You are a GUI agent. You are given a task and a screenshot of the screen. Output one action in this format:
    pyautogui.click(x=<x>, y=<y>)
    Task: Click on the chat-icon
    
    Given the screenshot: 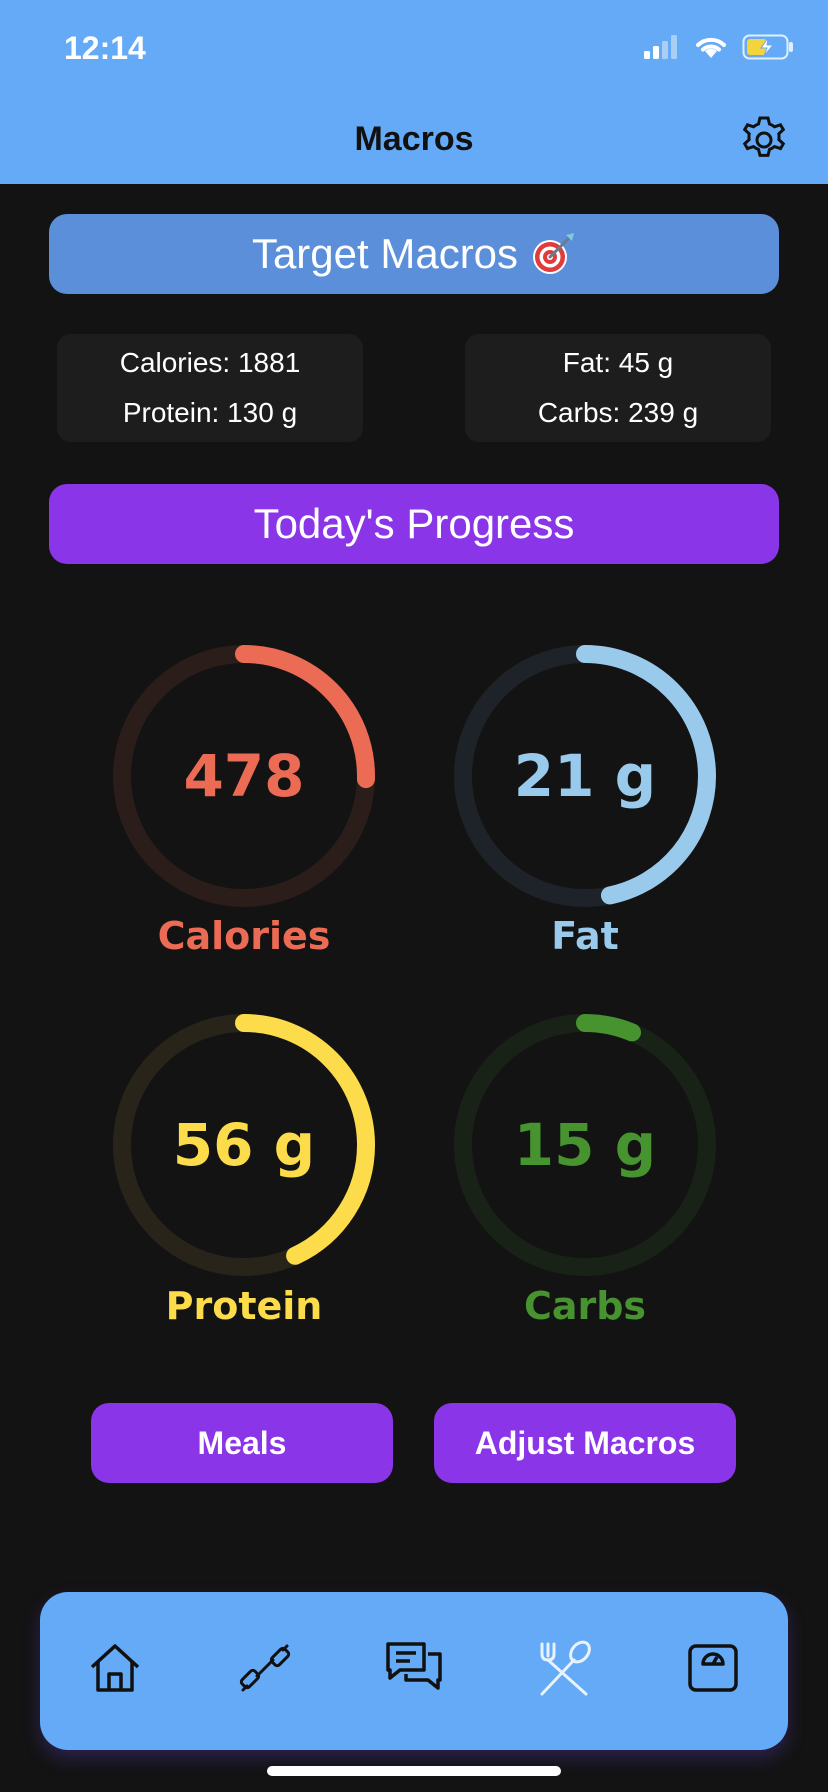 What is the action you would take?
    pyautogui.click(x=414, y=1670)
    